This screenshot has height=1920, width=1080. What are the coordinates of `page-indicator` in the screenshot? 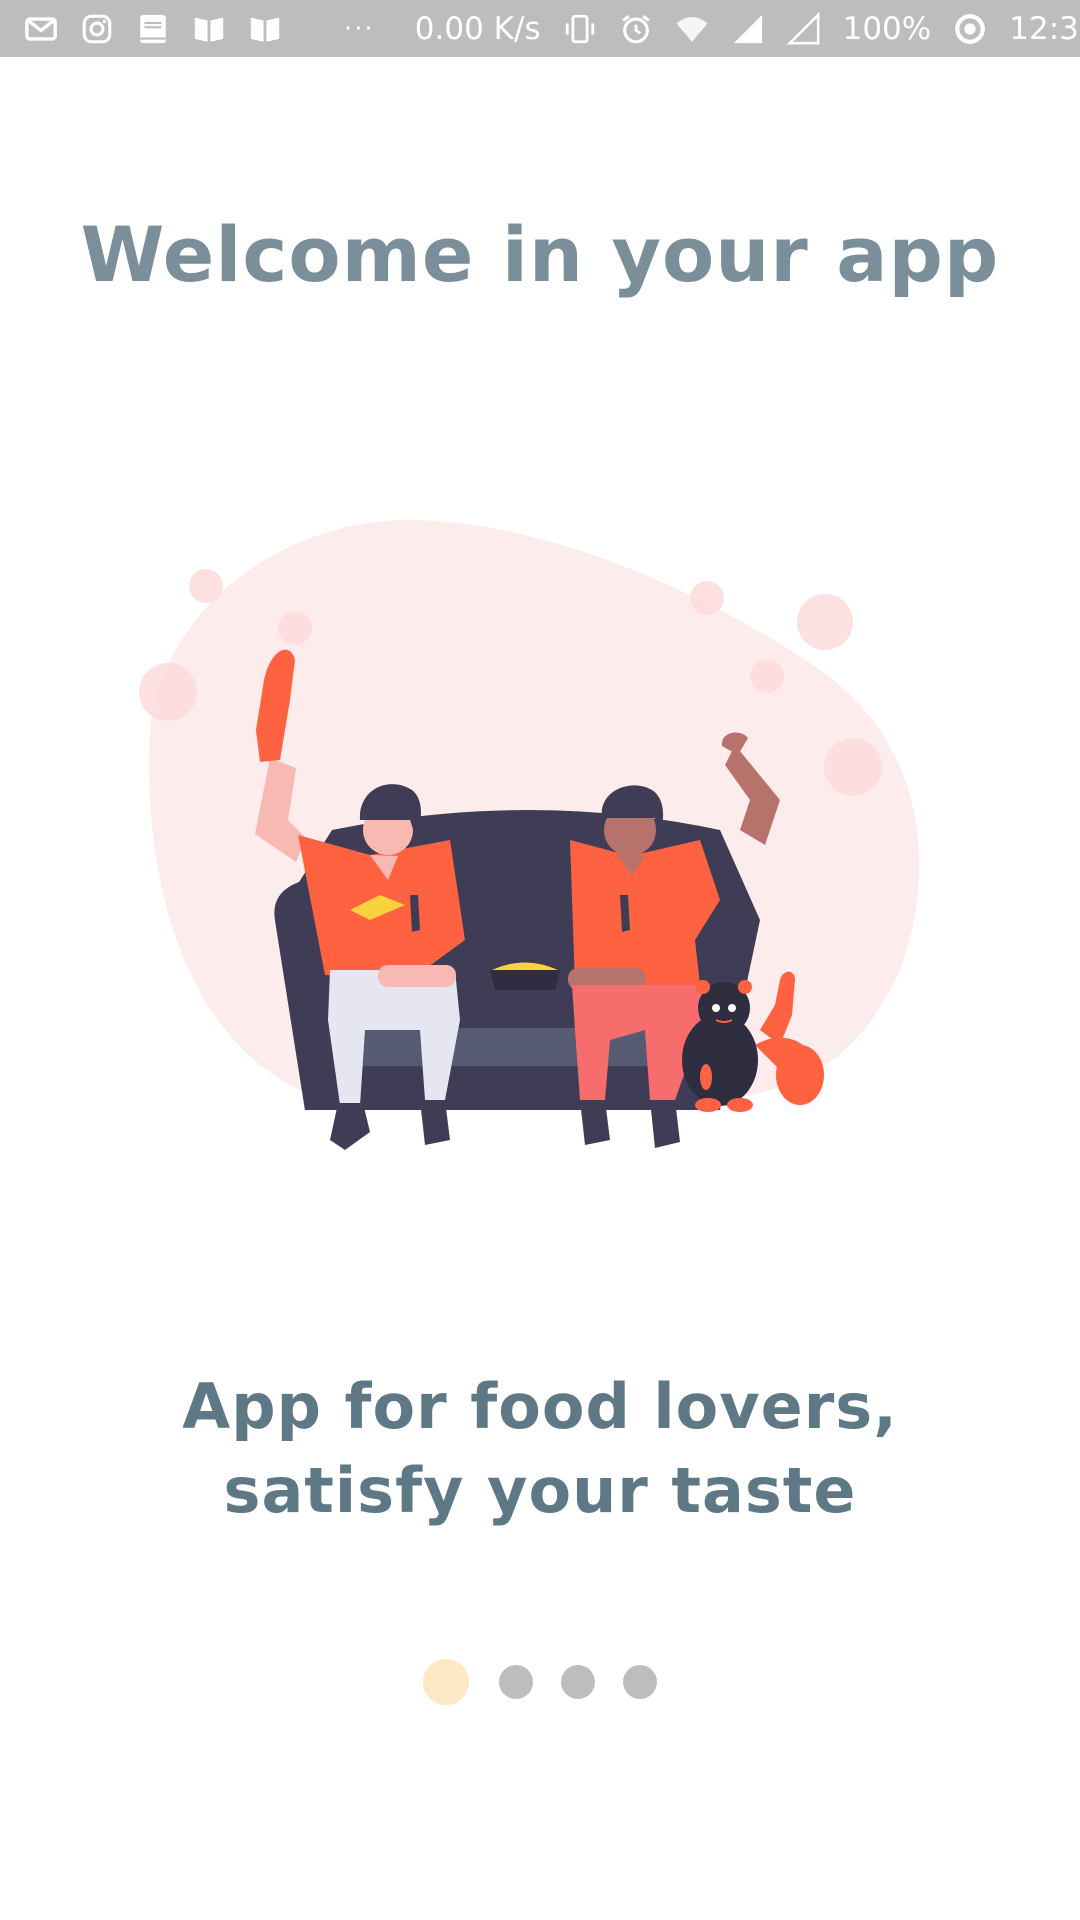 It's located at (540, 1682).